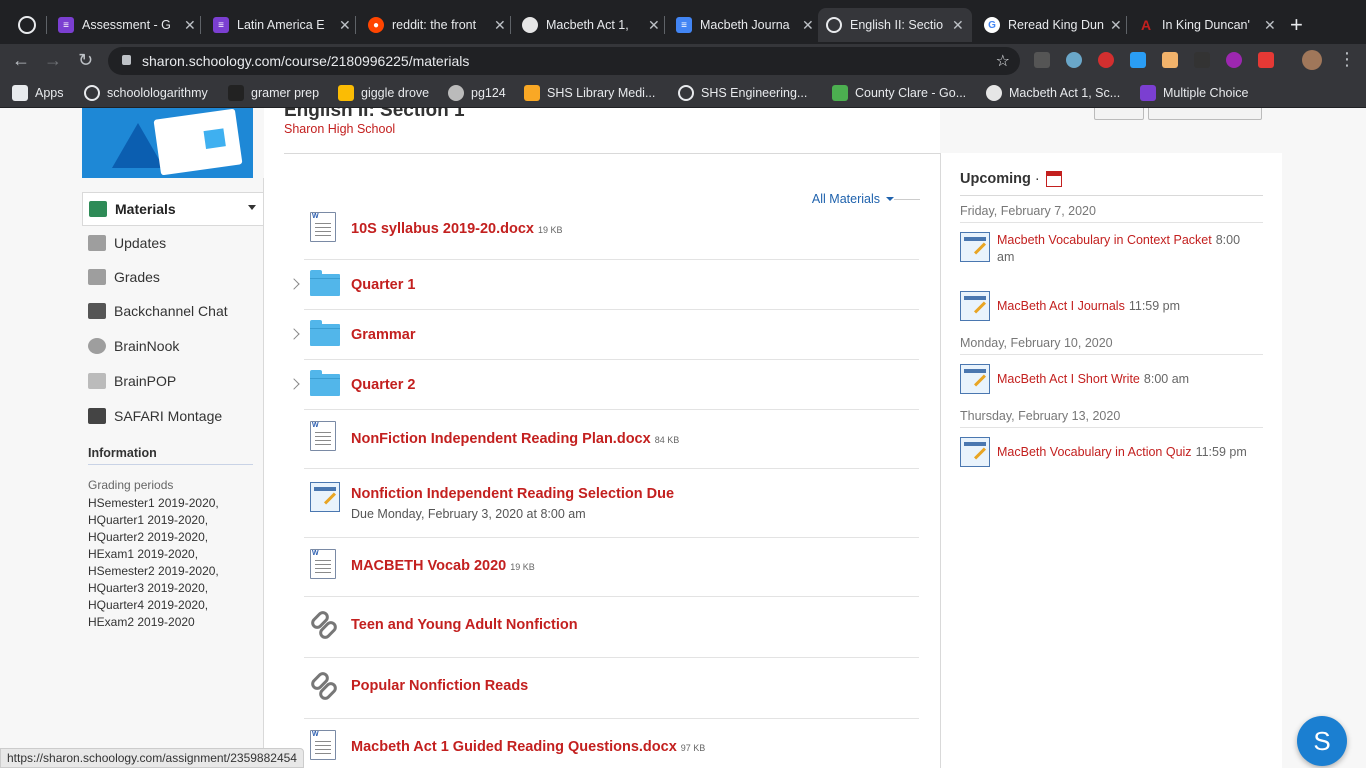 Image resolution: width=1366 pixels, height=768 pixels. What do you see at coordinates (38, 93) in the screenshot?
I see `bookmark-apps: Apps` at bounding box center [38, 93].